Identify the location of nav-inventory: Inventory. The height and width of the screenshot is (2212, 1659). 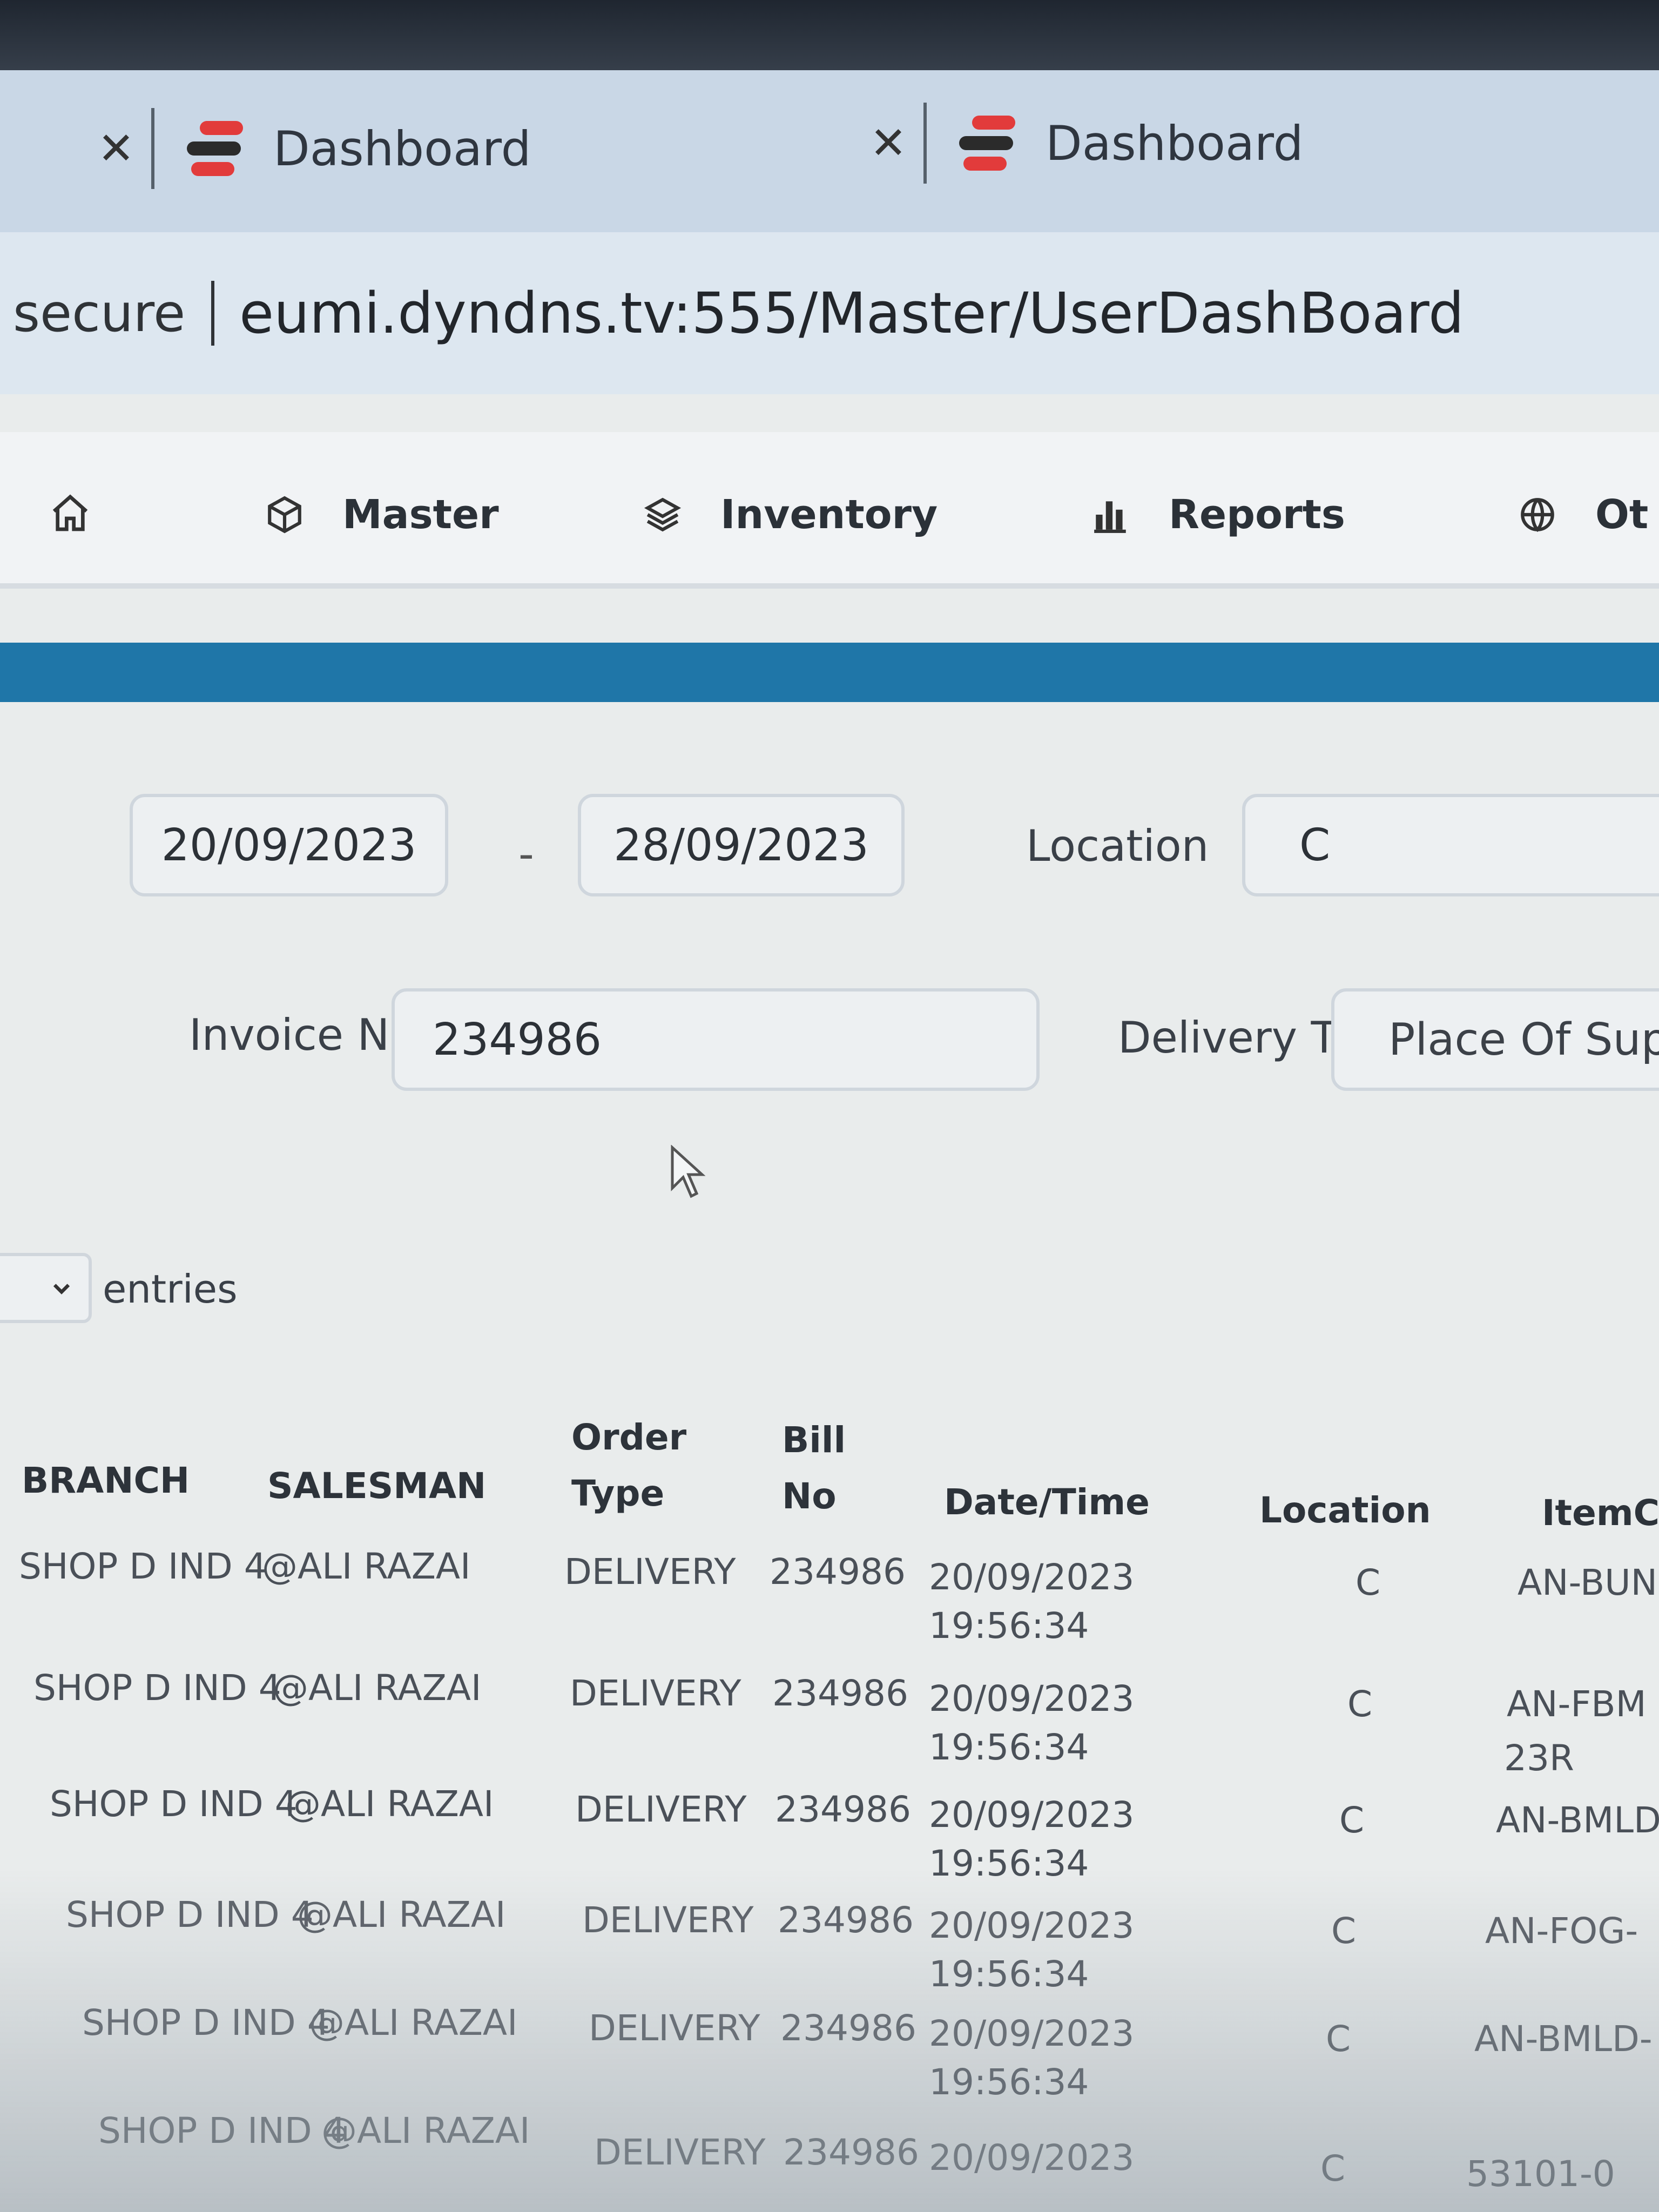
(790, 514).